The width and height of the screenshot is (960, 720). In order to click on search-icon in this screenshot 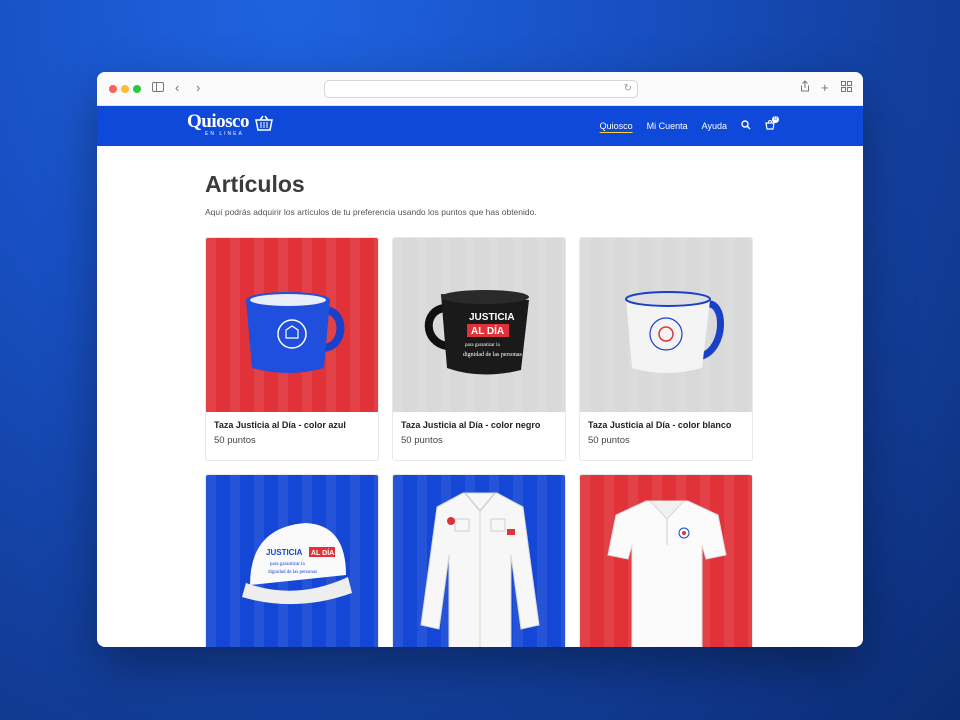, I will do `click(746, 126)`.